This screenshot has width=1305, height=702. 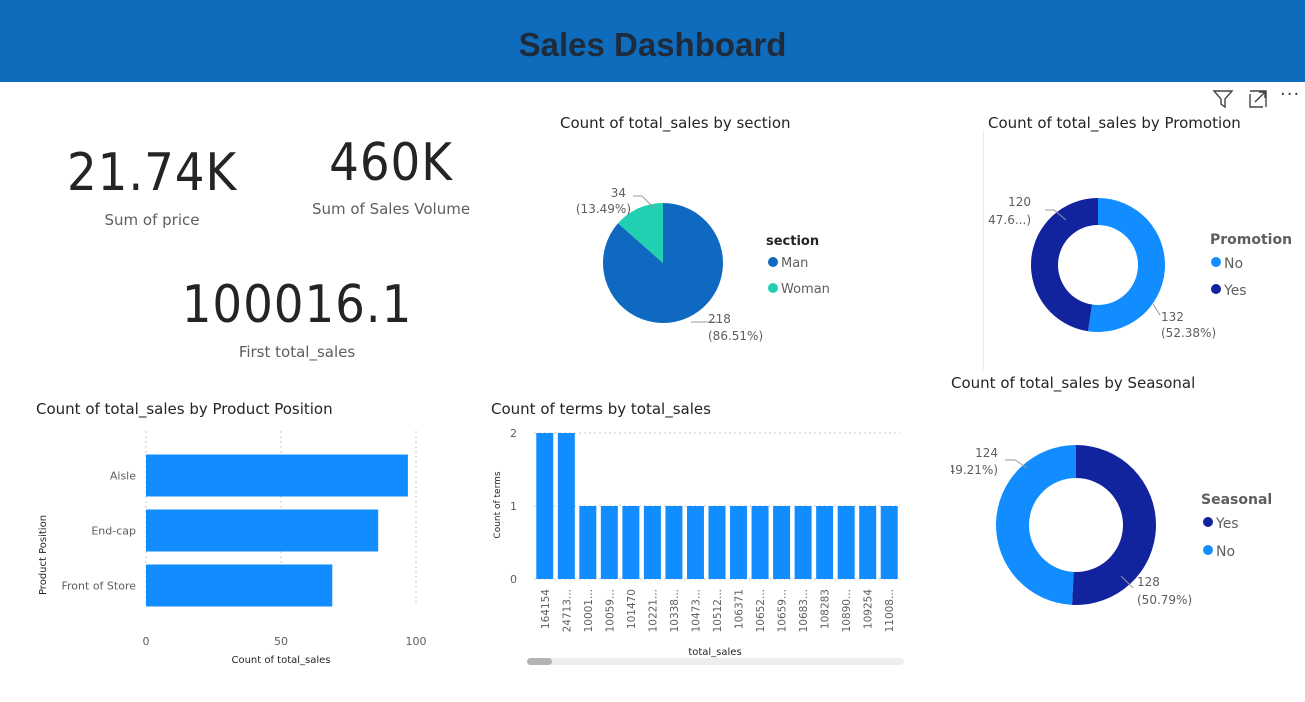 What do you see at coordinates (983, 250) in the screenshot?
I see `section-divider` at bounding box center [983, 250].